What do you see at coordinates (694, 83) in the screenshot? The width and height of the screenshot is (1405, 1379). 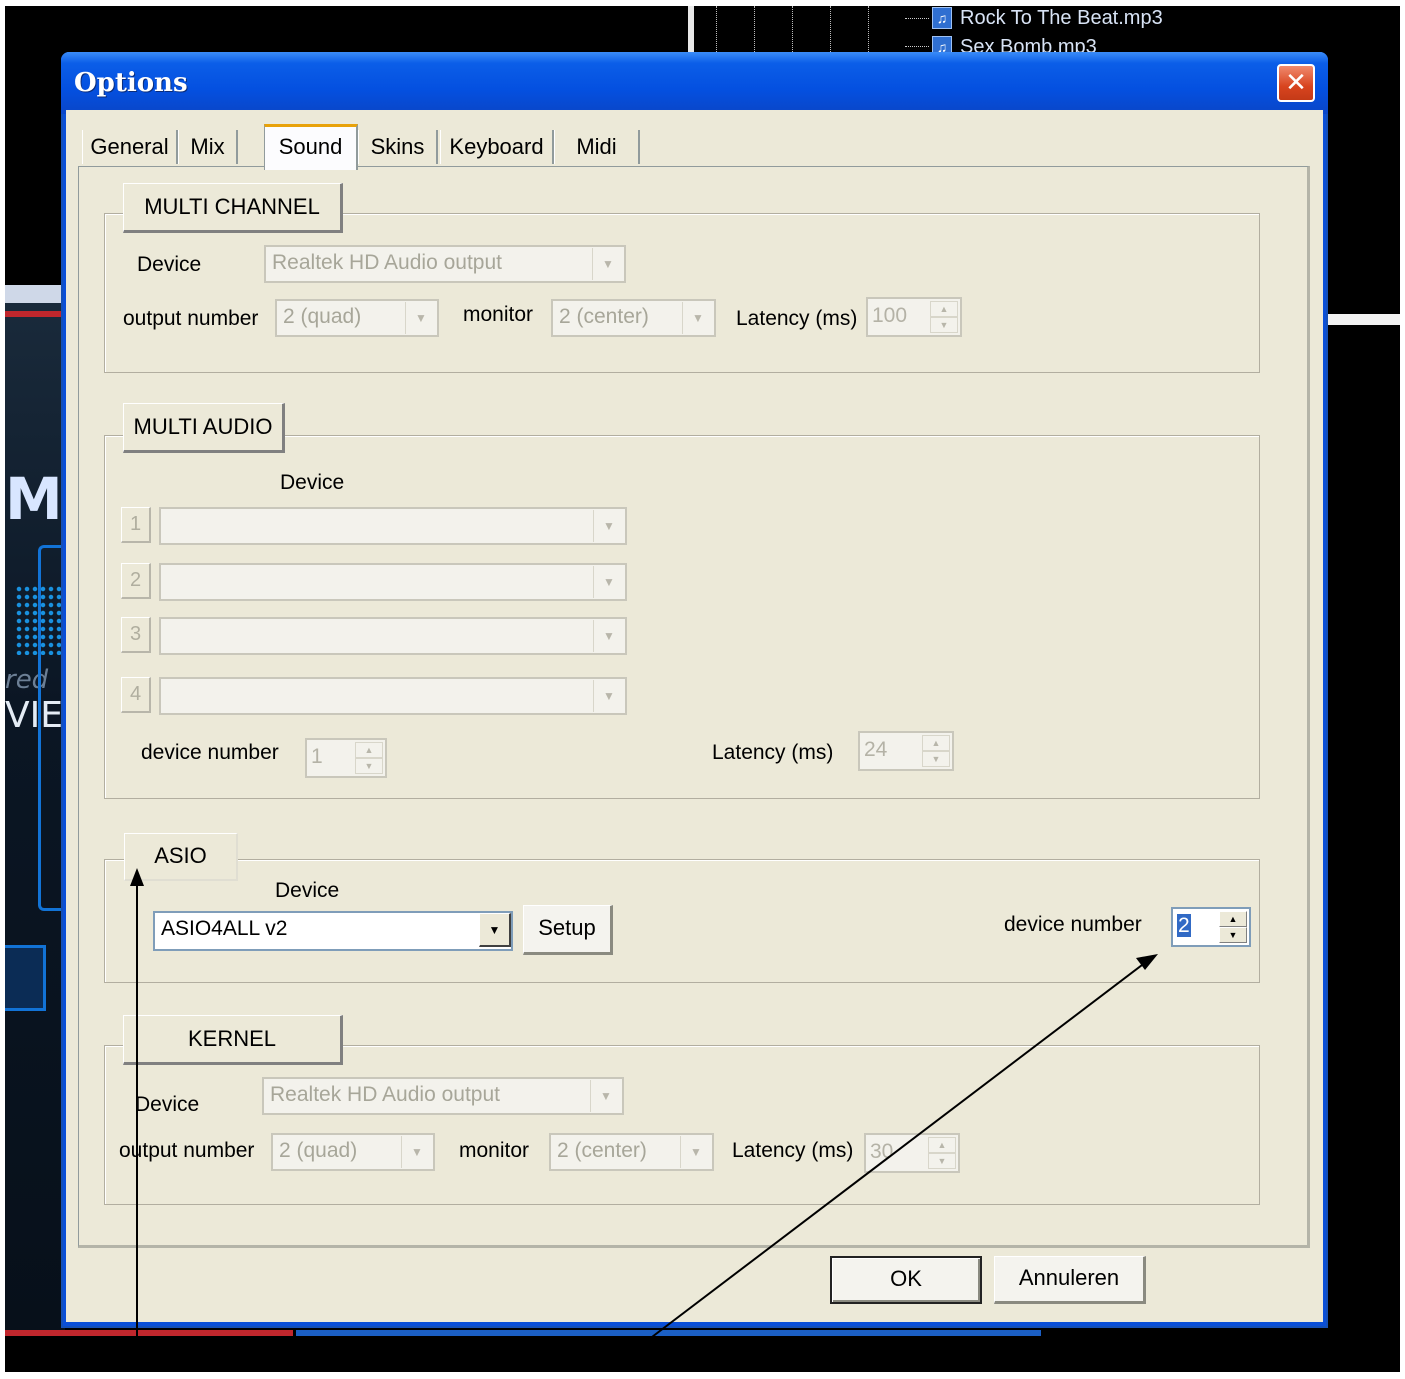 I see `title-bar: Options ✕` at bounding box center [694, 83].